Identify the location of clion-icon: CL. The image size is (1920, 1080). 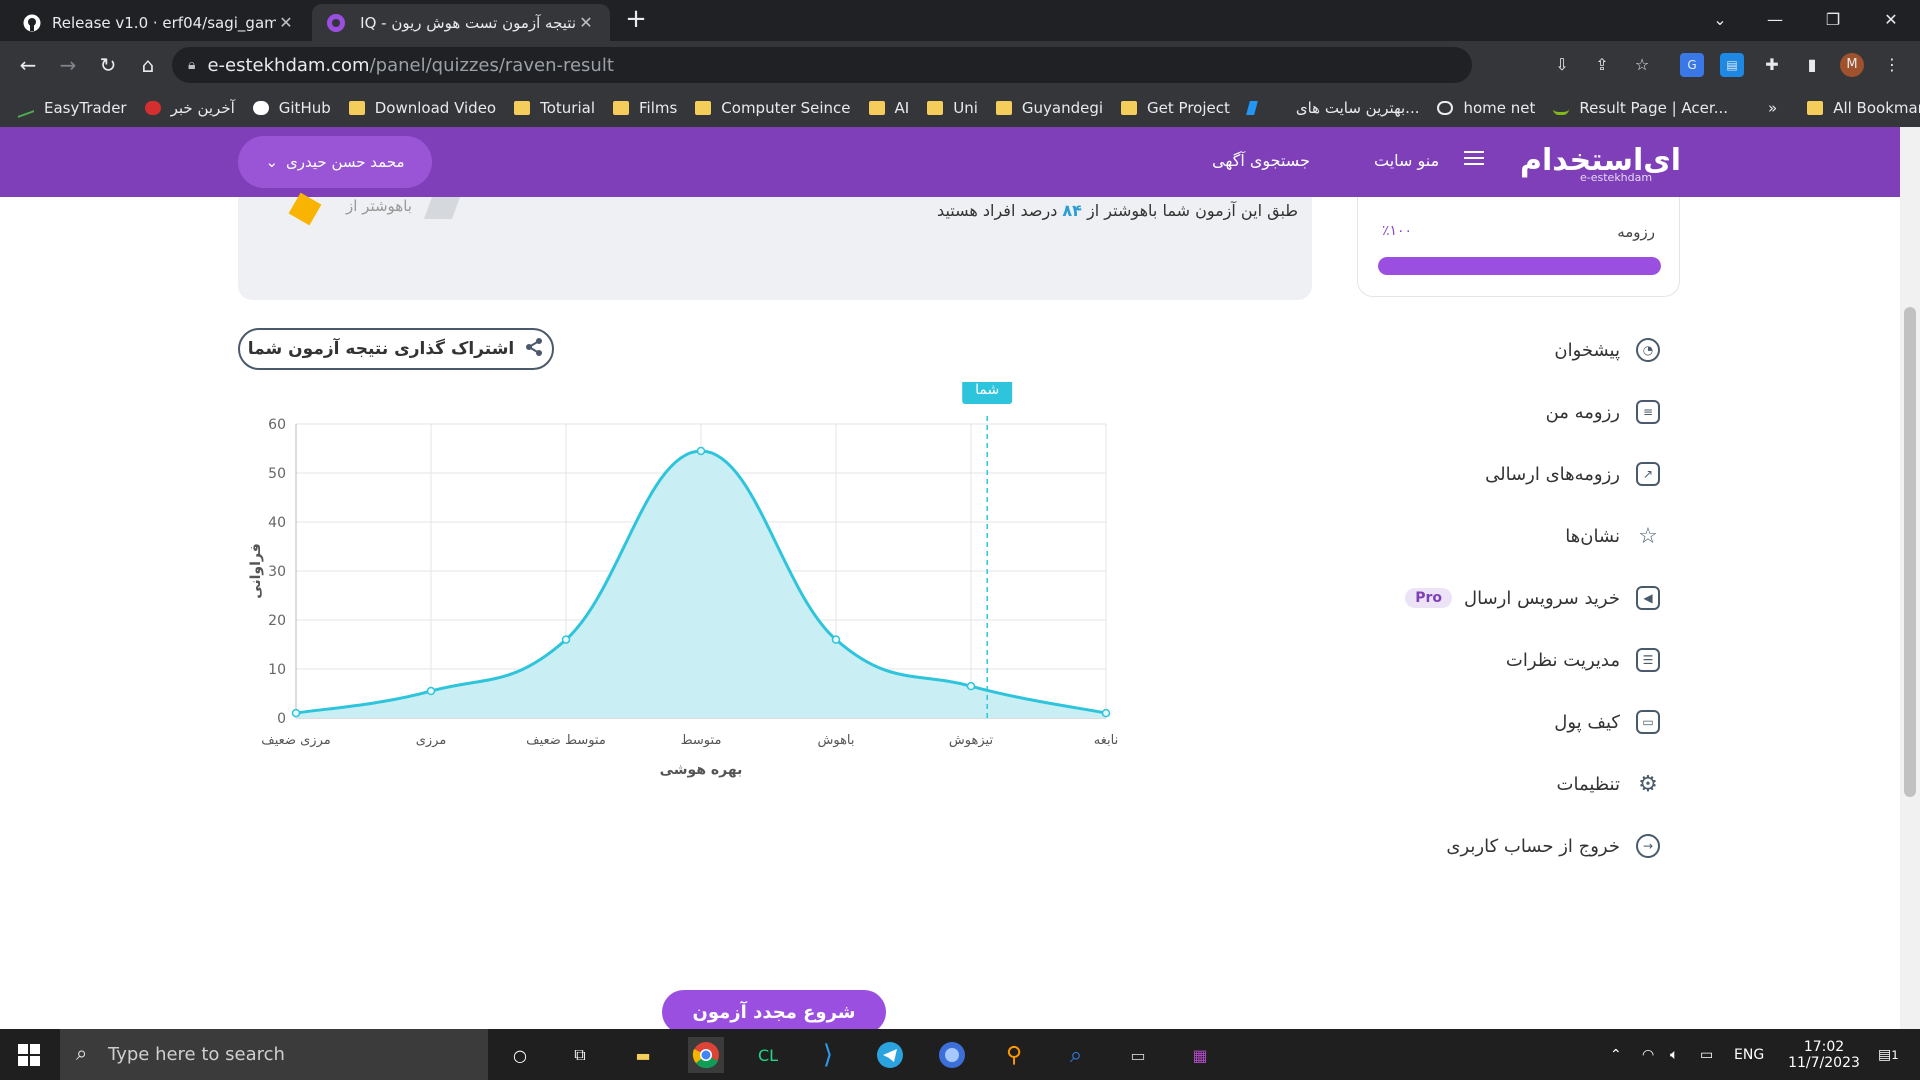
(768, 1055).